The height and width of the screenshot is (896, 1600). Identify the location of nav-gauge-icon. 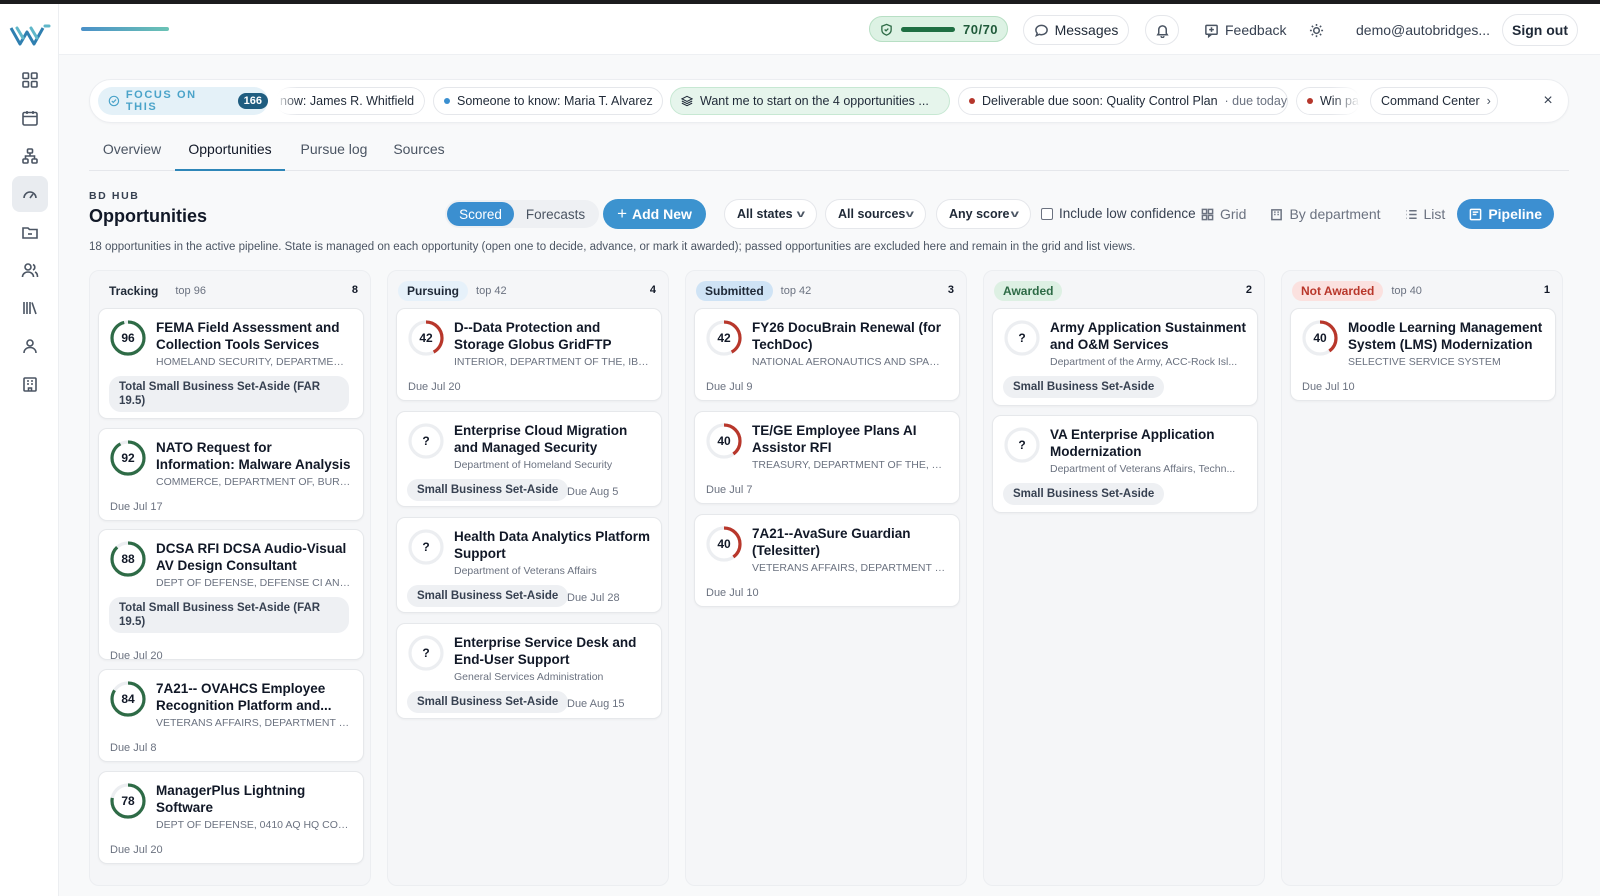
(30, 194).